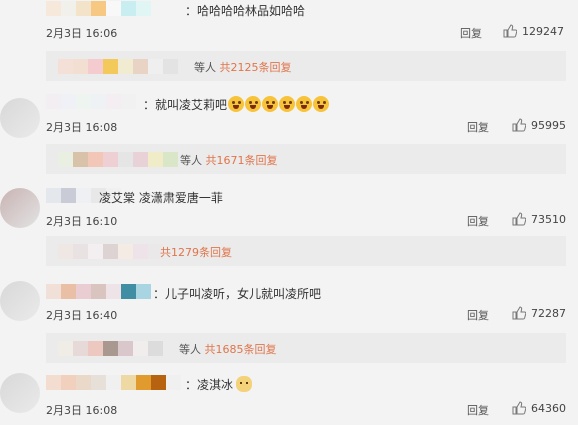 This screenshot has height=425, width=578. What do you see at coordinates (245, 11) in the screenshot?
I see `comment-text: ：哈哈哈哈林品如哈哈` at bounding box center [245, 11].